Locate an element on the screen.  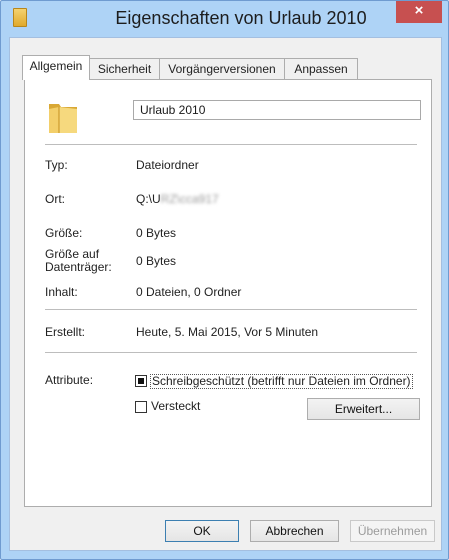
location-value-obscured: RZ\cca917 is located at coordinates (189, 199).